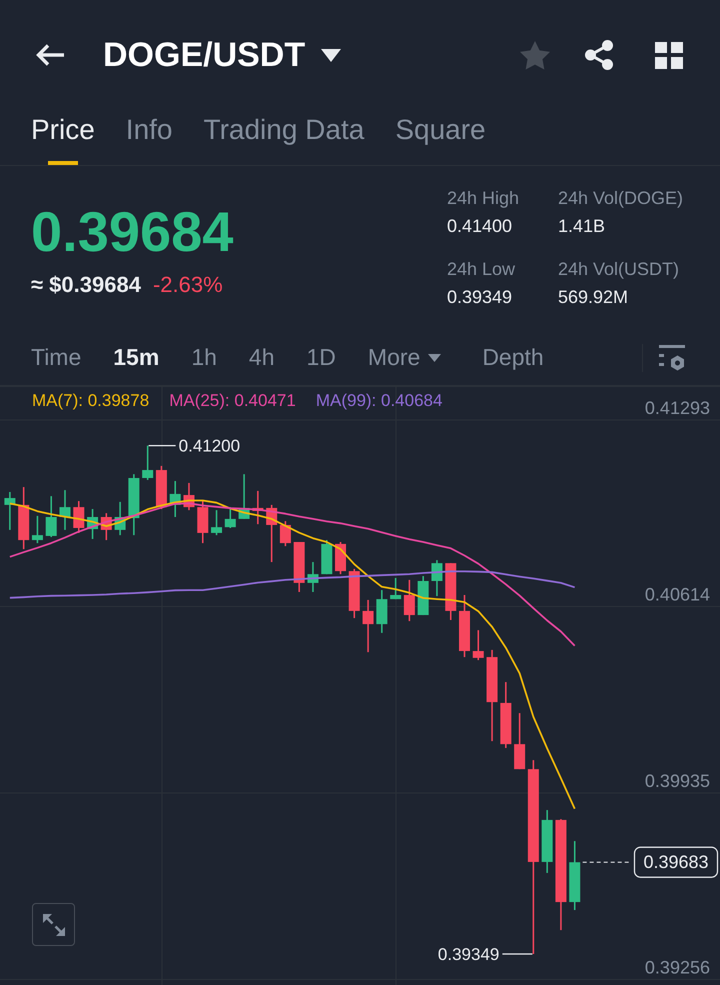 The image size is (720, 985). I want to click on grid-icon, so click(669, 55).